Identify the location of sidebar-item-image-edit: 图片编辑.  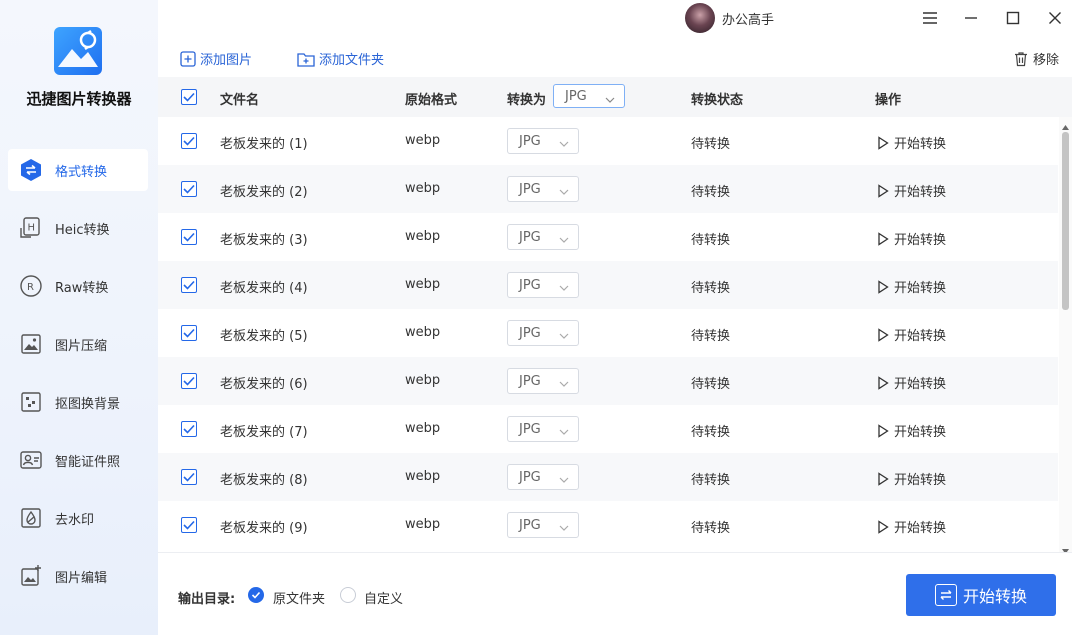
(78, 576).